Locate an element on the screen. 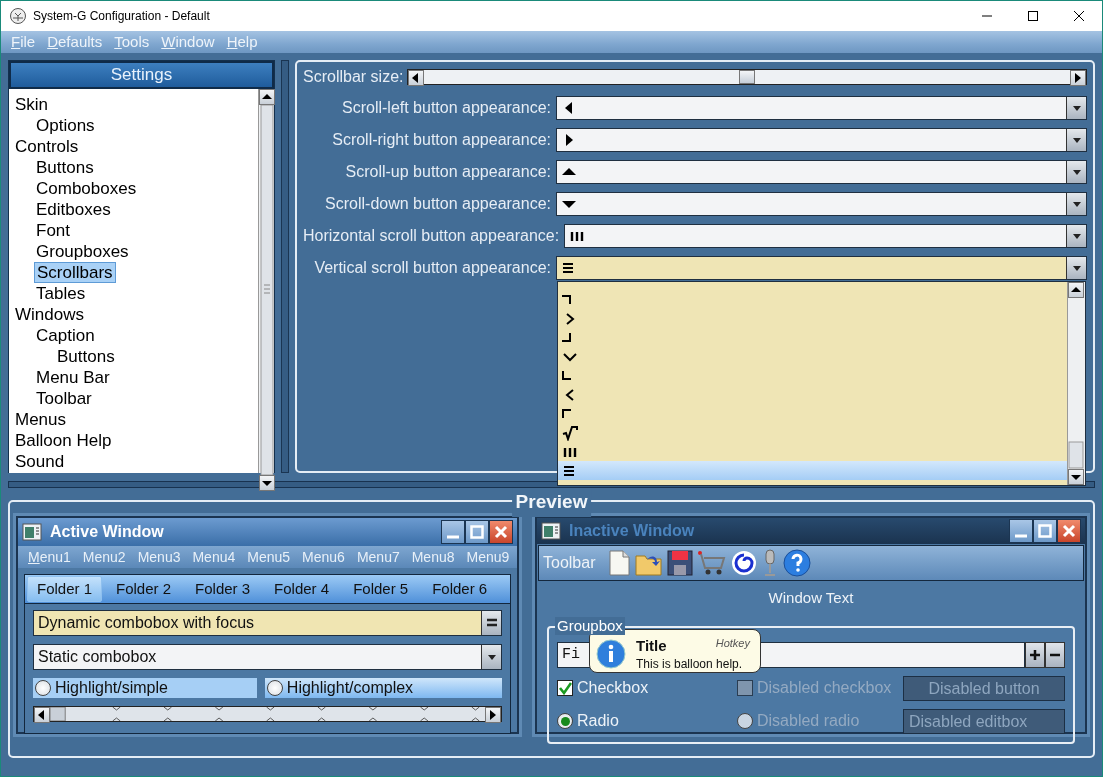  app-icon is located at coordinates (18, 16).